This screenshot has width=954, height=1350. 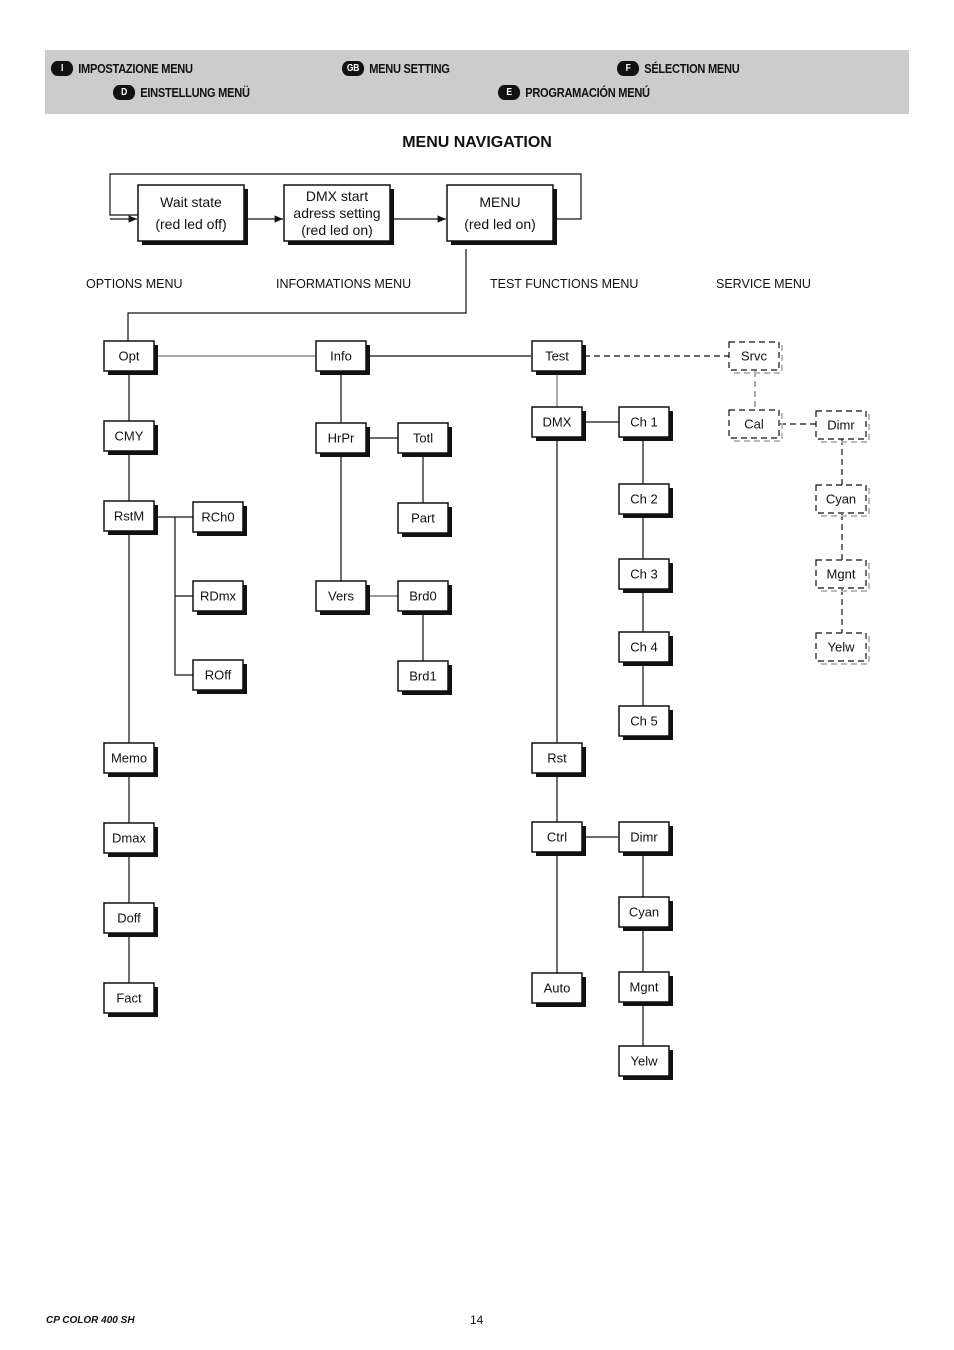 I want to click on menu-node-service-cyan: Cyan, so click(x=842, y=500).